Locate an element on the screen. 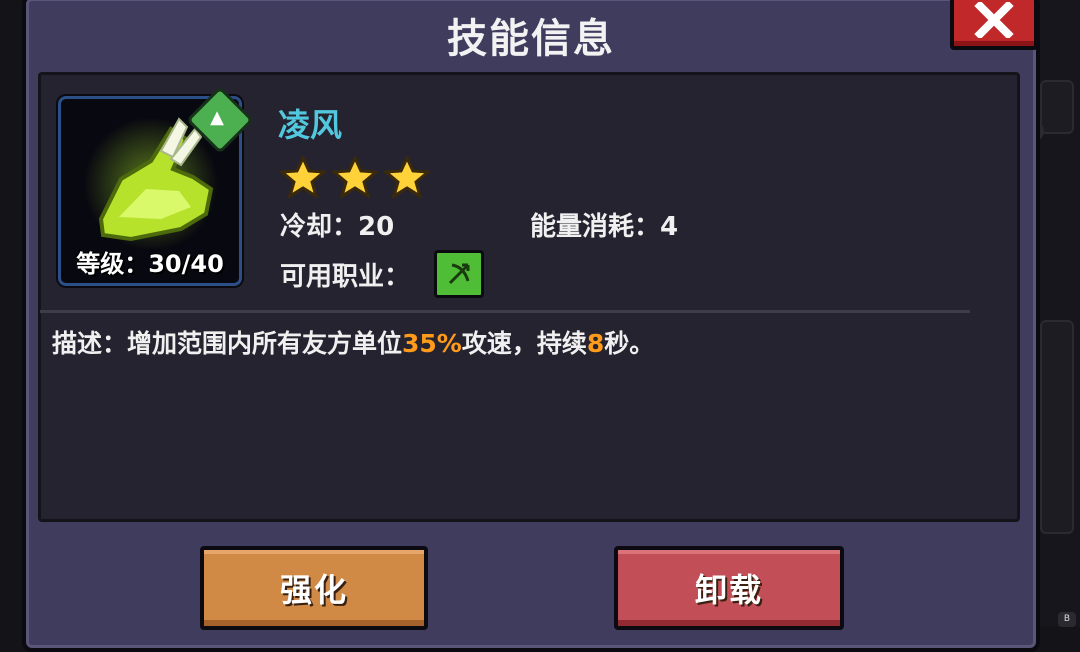  attack-speed-value: 35% is located at coordinates (432, 343).